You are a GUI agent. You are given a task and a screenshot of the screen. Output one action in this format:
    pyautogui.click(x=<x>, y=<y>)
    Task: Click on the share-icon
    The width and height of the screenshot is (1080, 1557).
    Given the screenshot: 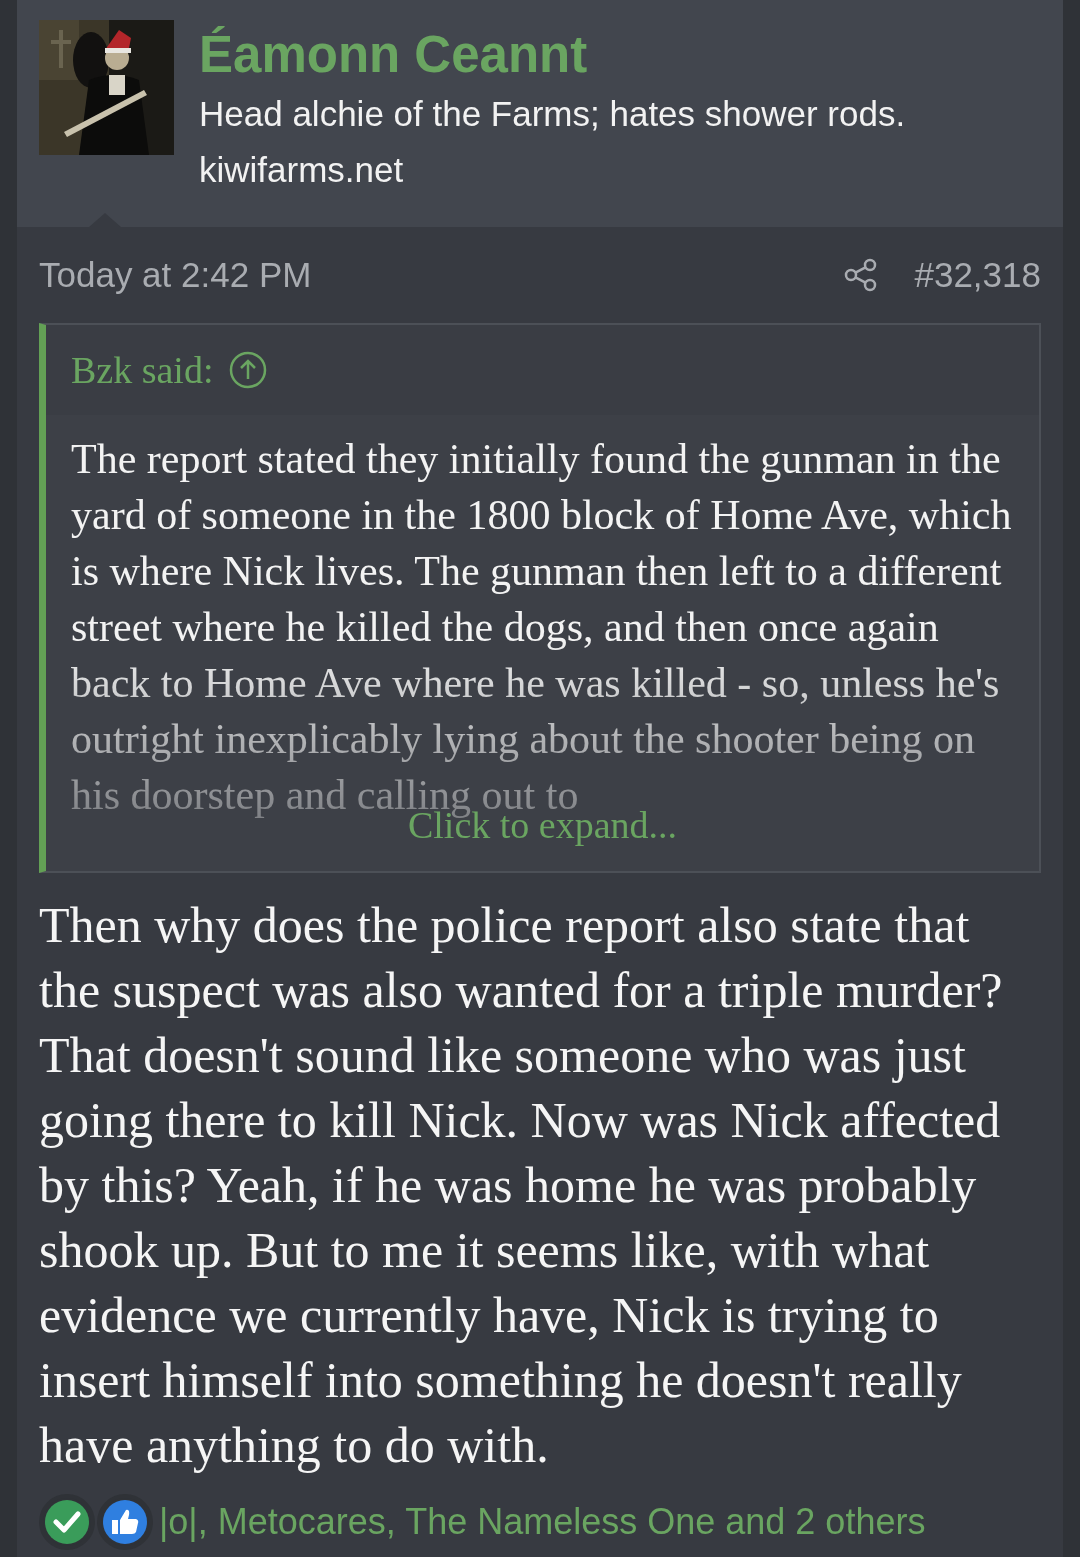 What is the action you would take?
    pyautogui.click(x=861, y=275)
    